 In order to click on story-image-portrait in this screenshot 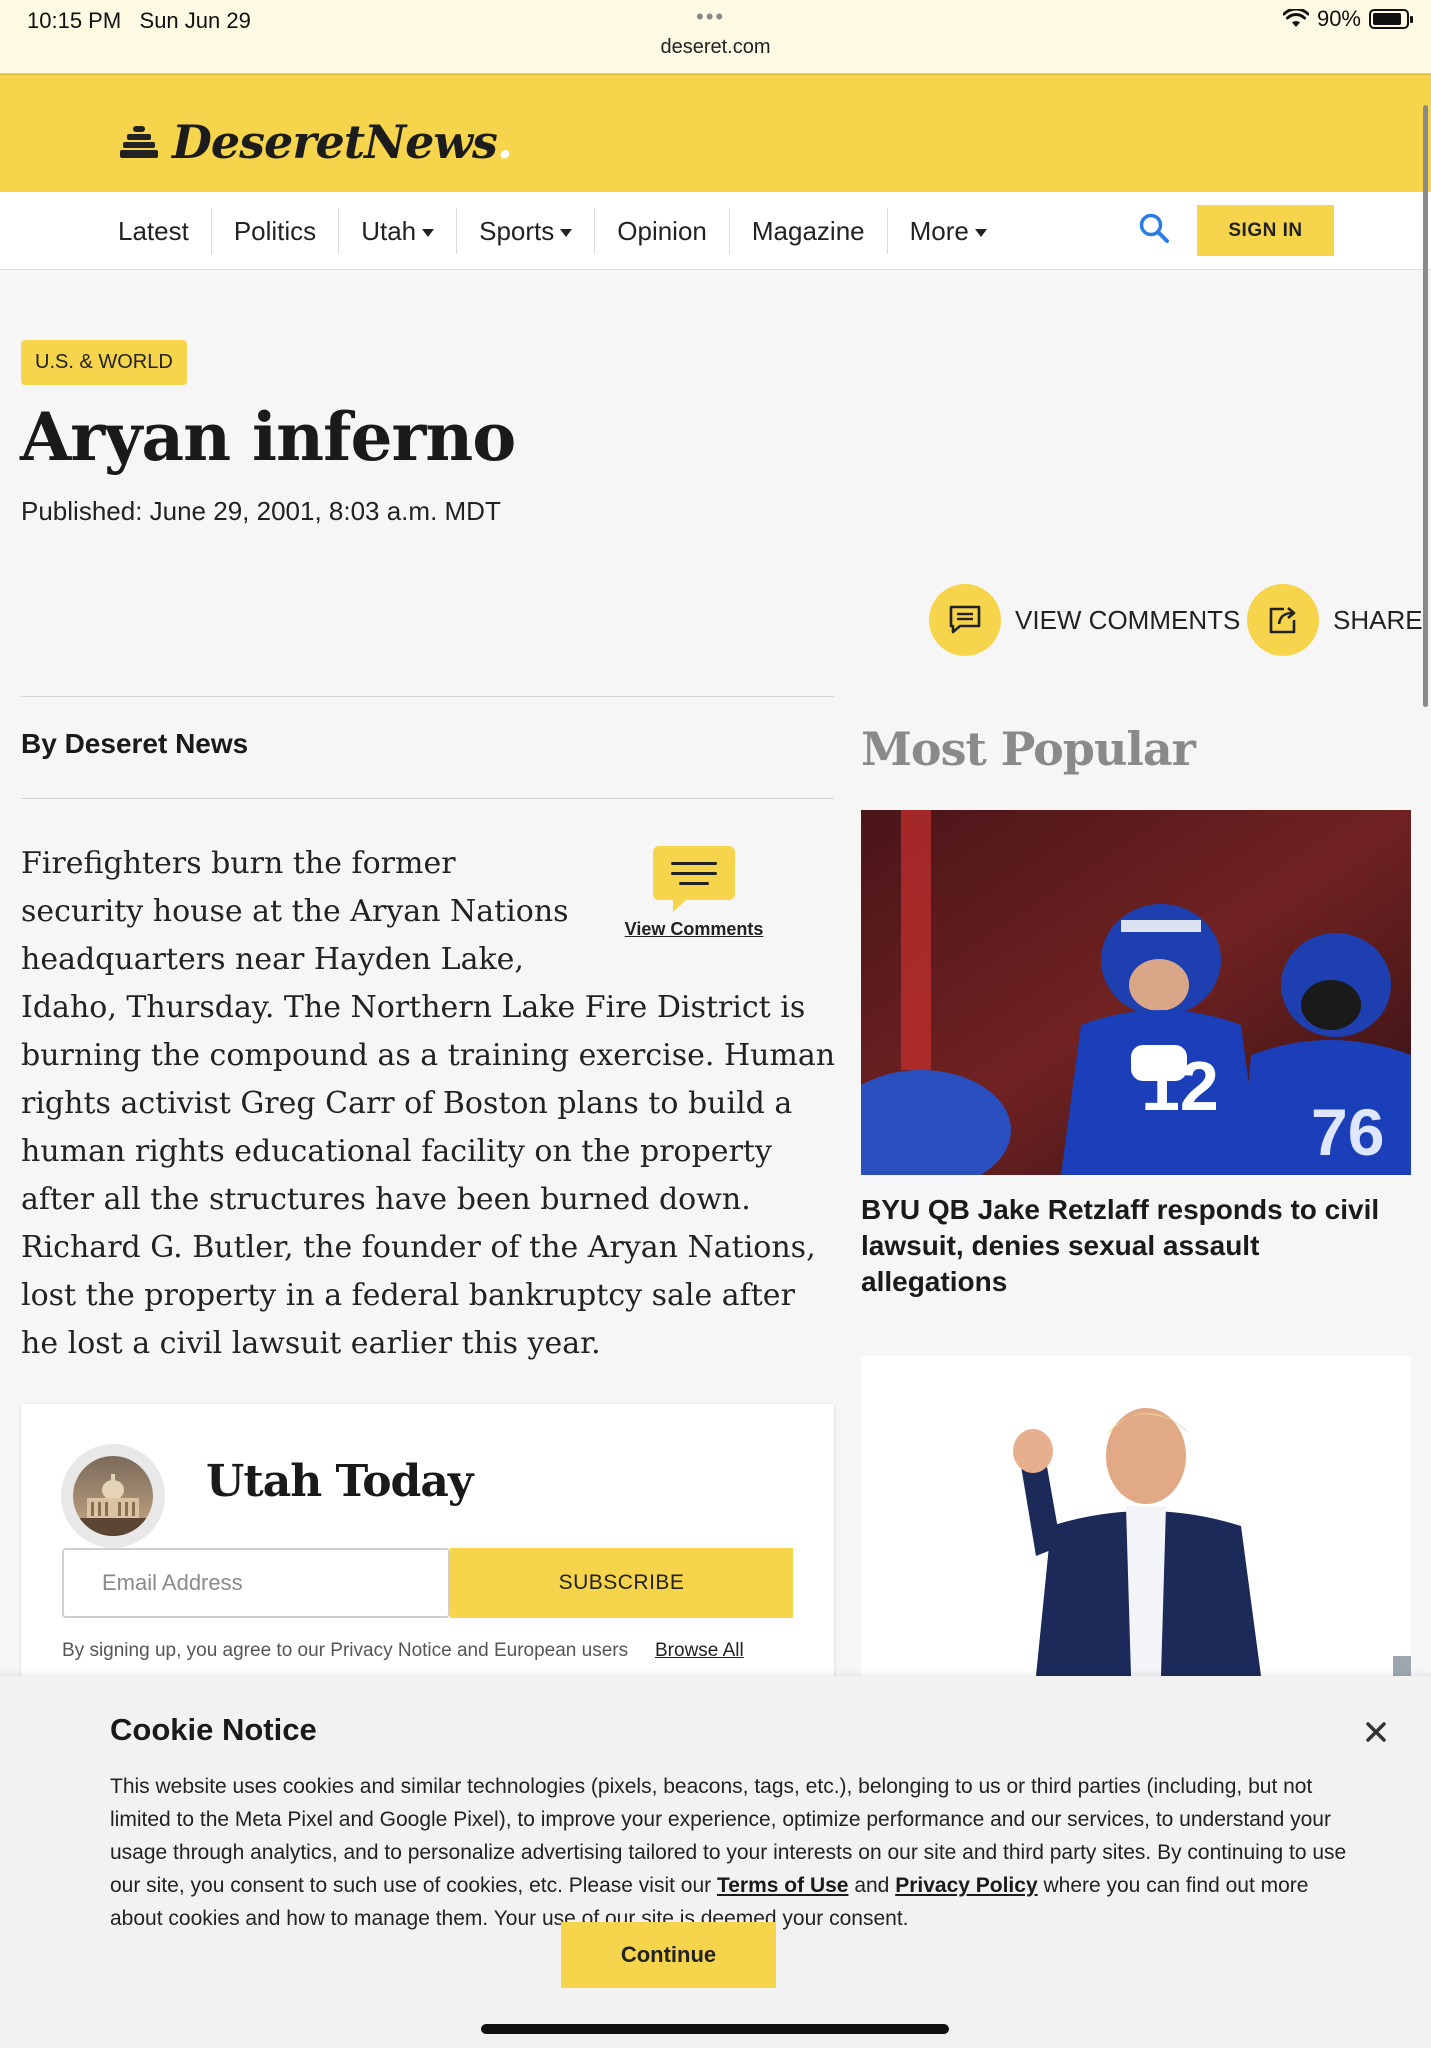, I will do `click(1136, 1516)`.